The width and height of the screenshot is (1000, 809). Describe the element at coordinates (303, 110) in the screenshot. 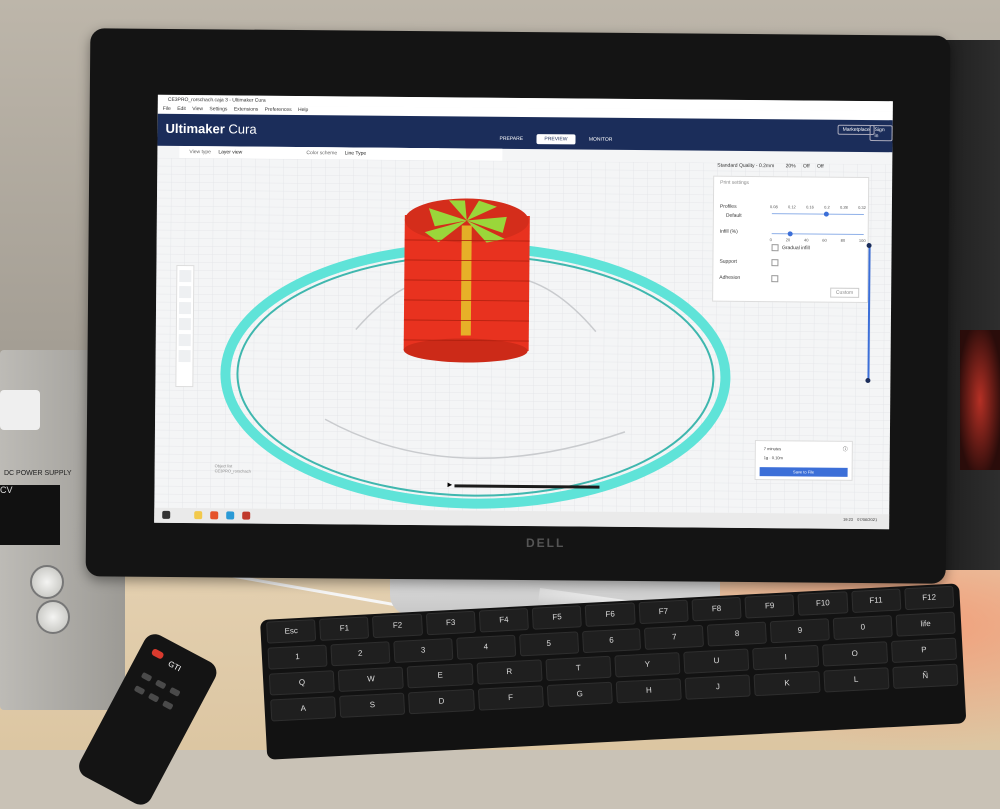

I see `menu-help: Help` at that location.